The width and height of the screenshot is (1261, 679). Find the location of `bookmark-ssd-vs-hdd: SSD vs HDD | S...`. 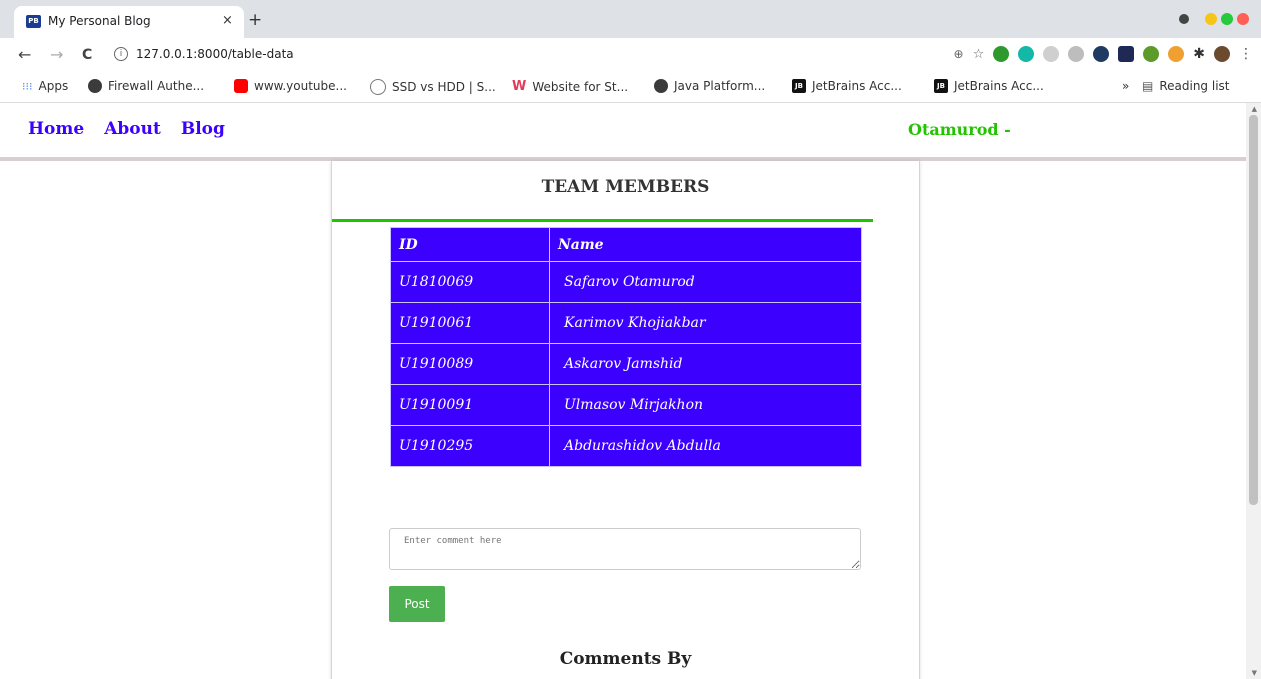

bookmark-ssd-vs-hdd: SSD vs HDD | S... is located at coordinates (433, 87).